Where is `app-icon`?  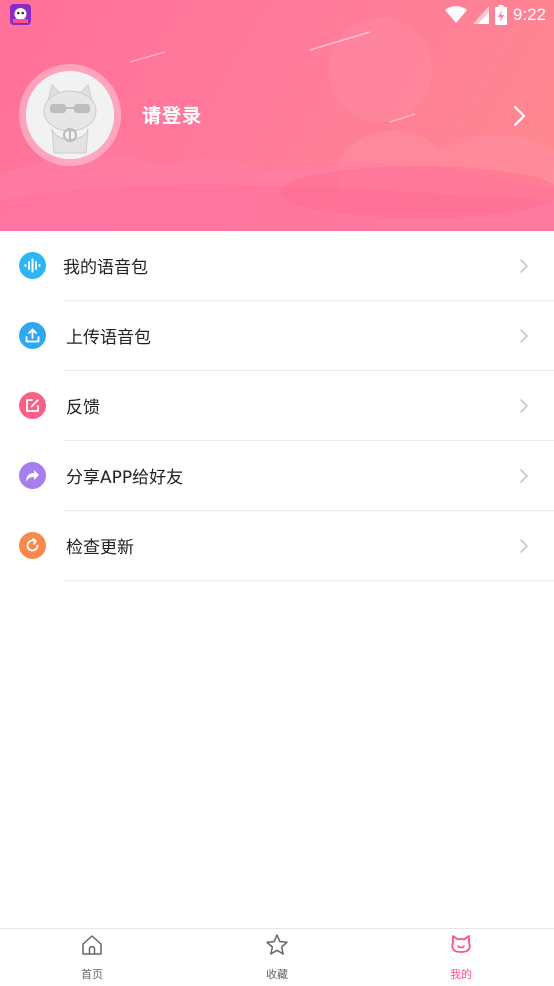
app-icon is located at coordinates (20, 14).